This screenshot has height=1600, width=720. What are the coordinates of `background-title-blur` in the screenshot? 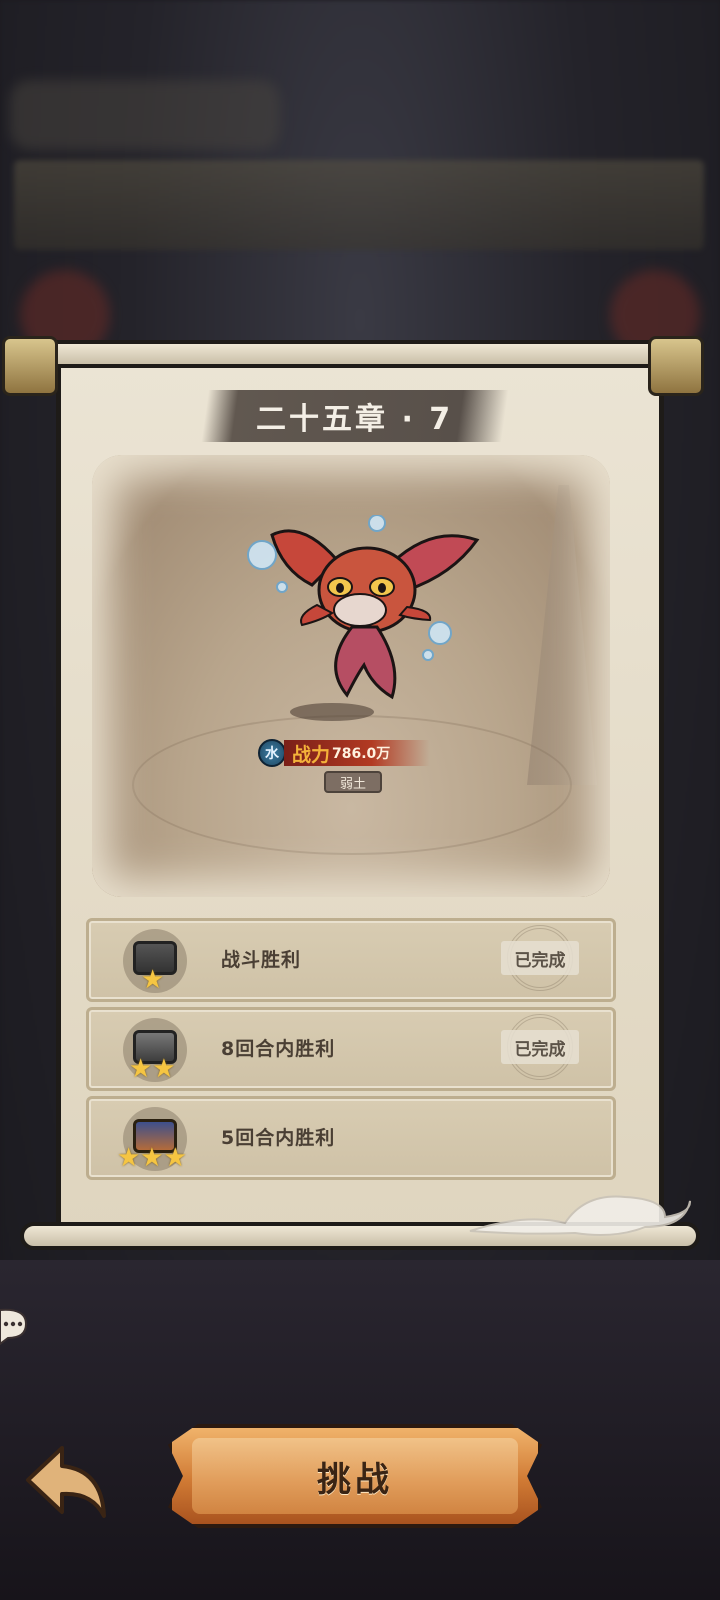 It's located at (145, 115).